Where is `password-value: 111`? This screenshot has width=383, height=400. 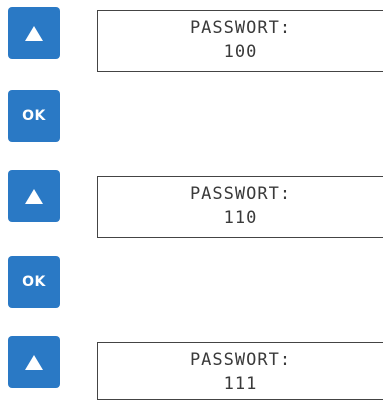 password-value: 111 is located at coordinates (240, 384).